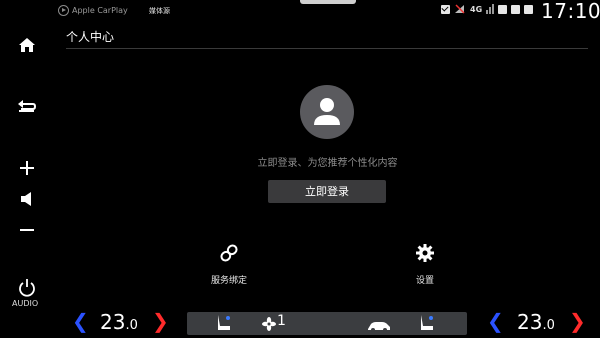 This screenshot has height=338, width=600. I want to click on message-icon, so click(445, 9).